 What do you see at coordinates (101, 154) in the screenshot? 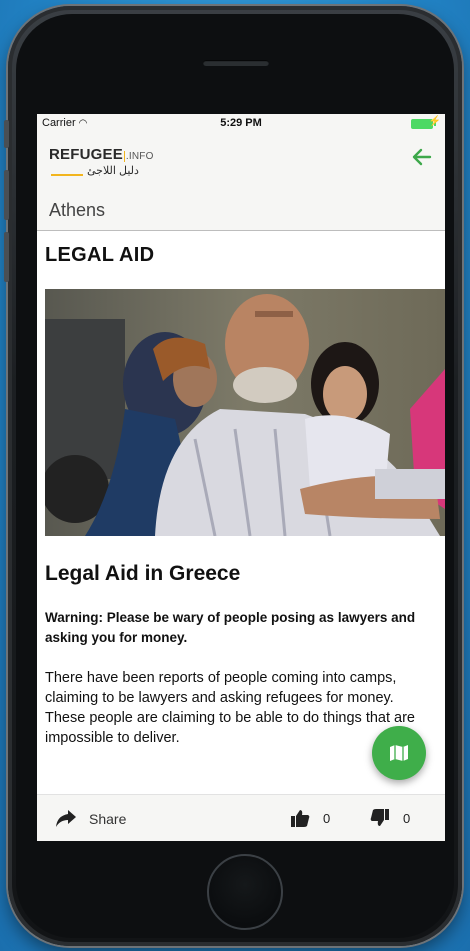
I see `refugee-info-logo: REFUGEE .INFO` at bounding box center [101, 154].